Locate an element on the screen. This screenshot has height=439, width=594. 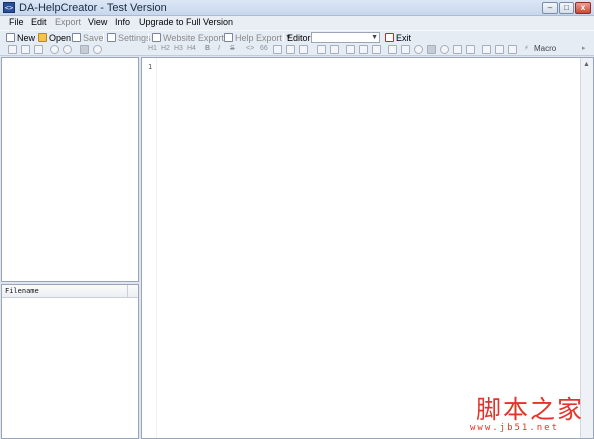
add-page-icon is located at coordinates (12, 49).